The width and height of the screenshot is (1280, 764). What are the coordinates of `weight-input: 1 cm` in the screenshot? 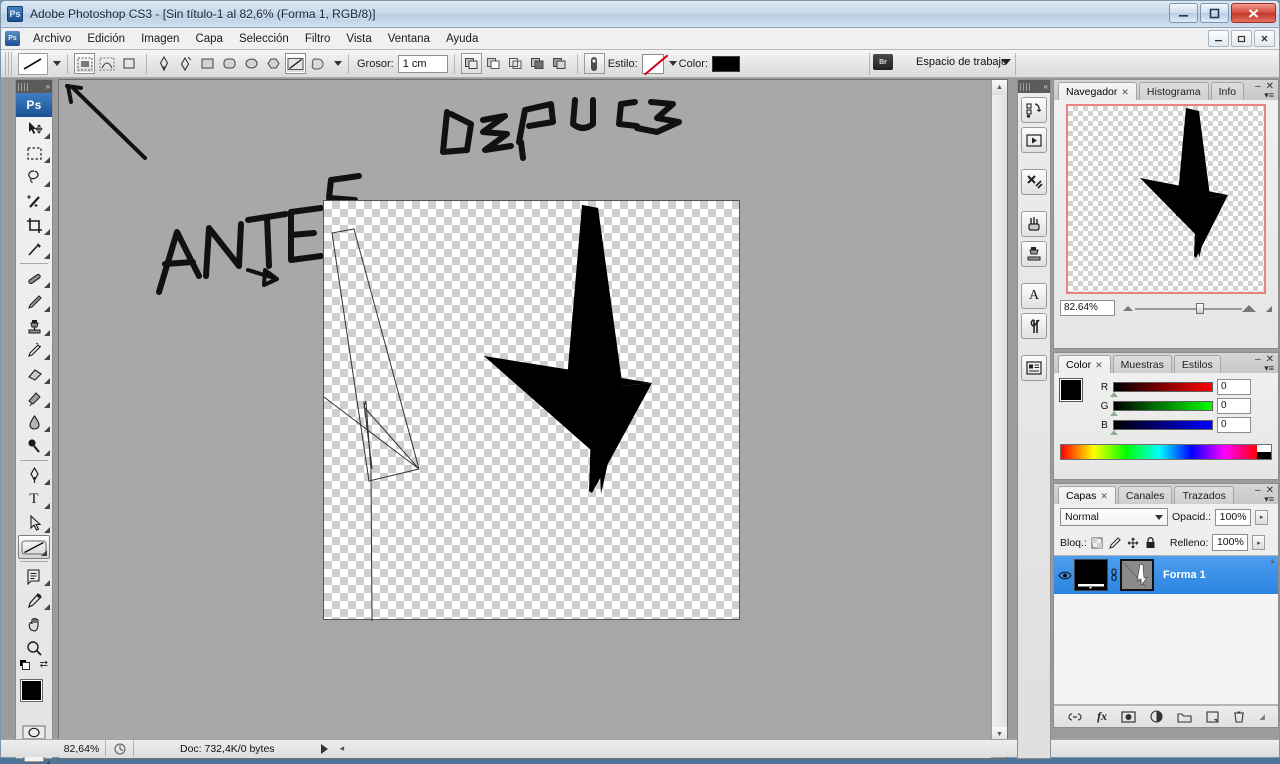 It's located at (422, 63).